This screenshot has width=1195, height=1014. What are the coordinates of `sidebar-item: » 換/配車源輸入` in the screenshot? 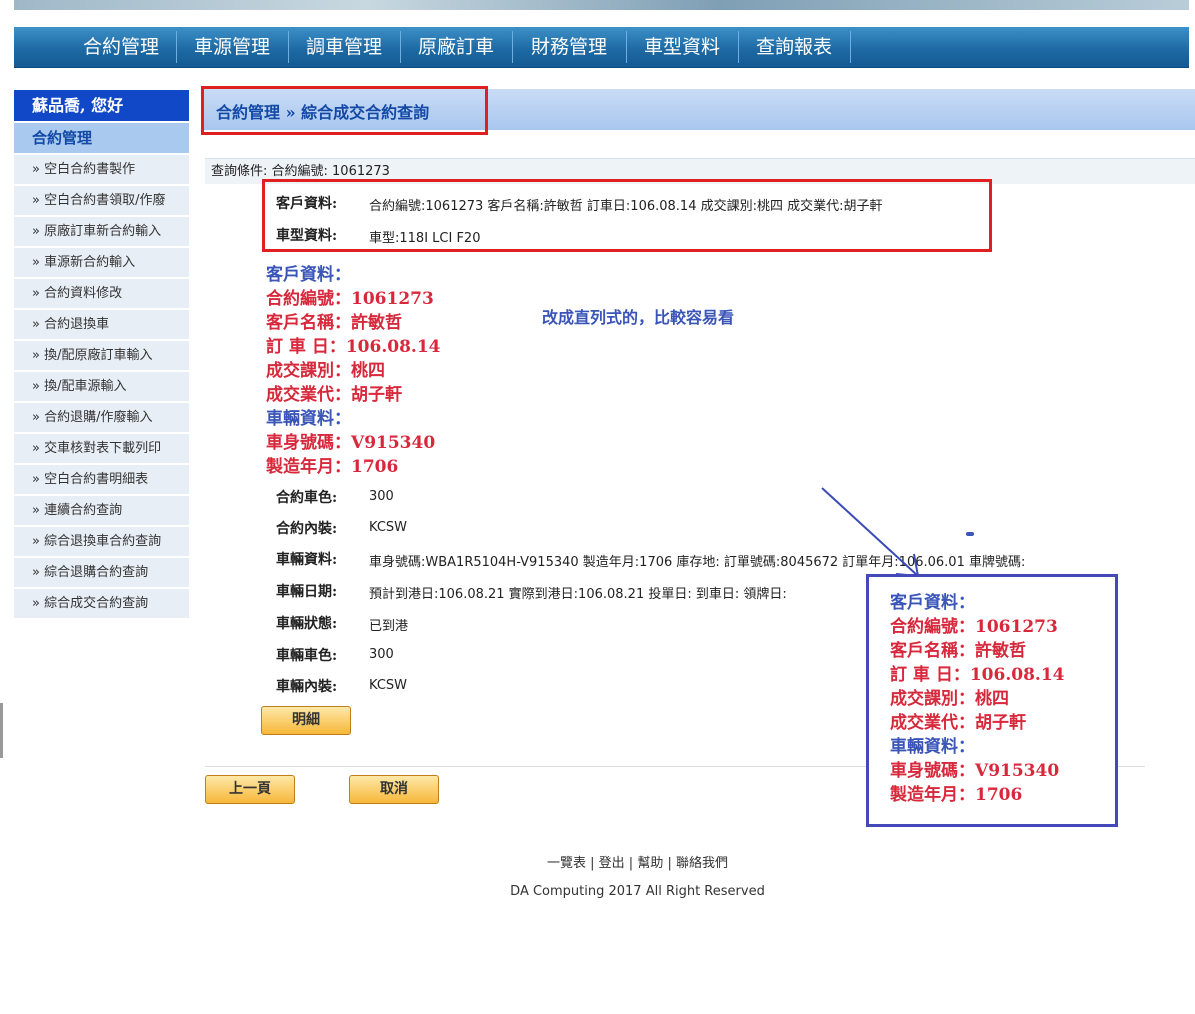 It's located at (101, 386).